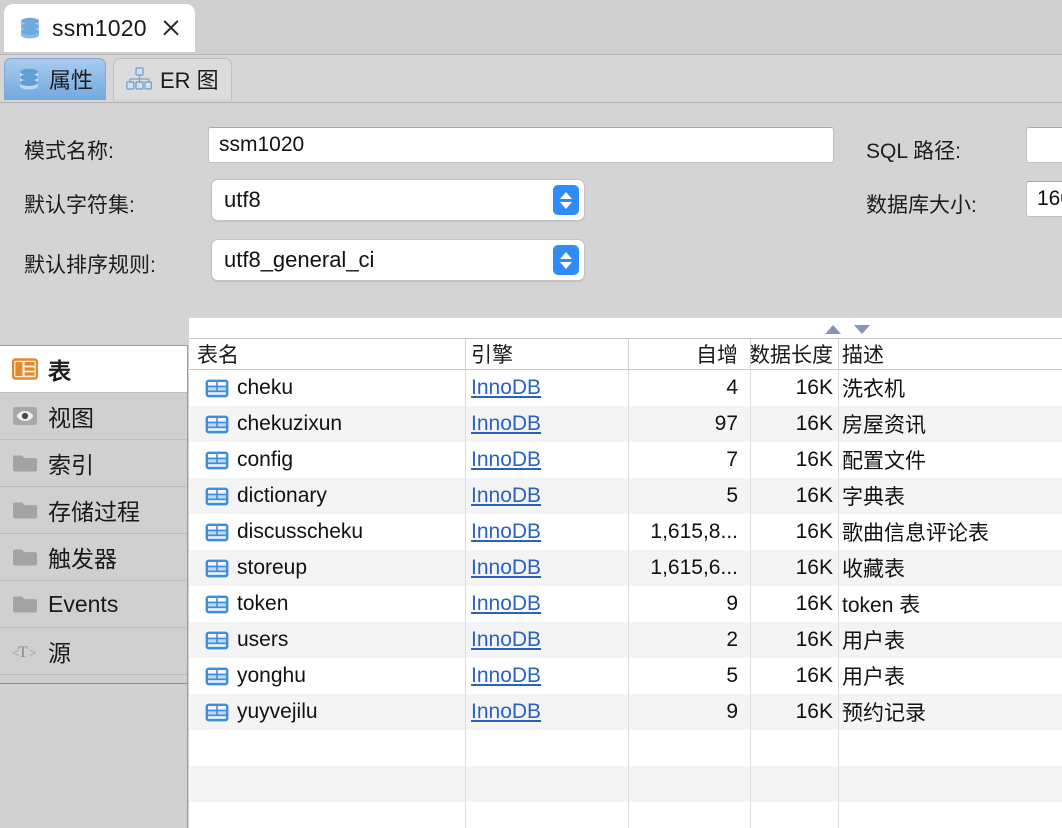 The height and width of the screenshot is (828, 1062). What do you see at coordinates (625, 496) in the screenshot?
I see `table-row: dictionary InnoDB 5 16K 字典表` at bounding box center [625, 496].